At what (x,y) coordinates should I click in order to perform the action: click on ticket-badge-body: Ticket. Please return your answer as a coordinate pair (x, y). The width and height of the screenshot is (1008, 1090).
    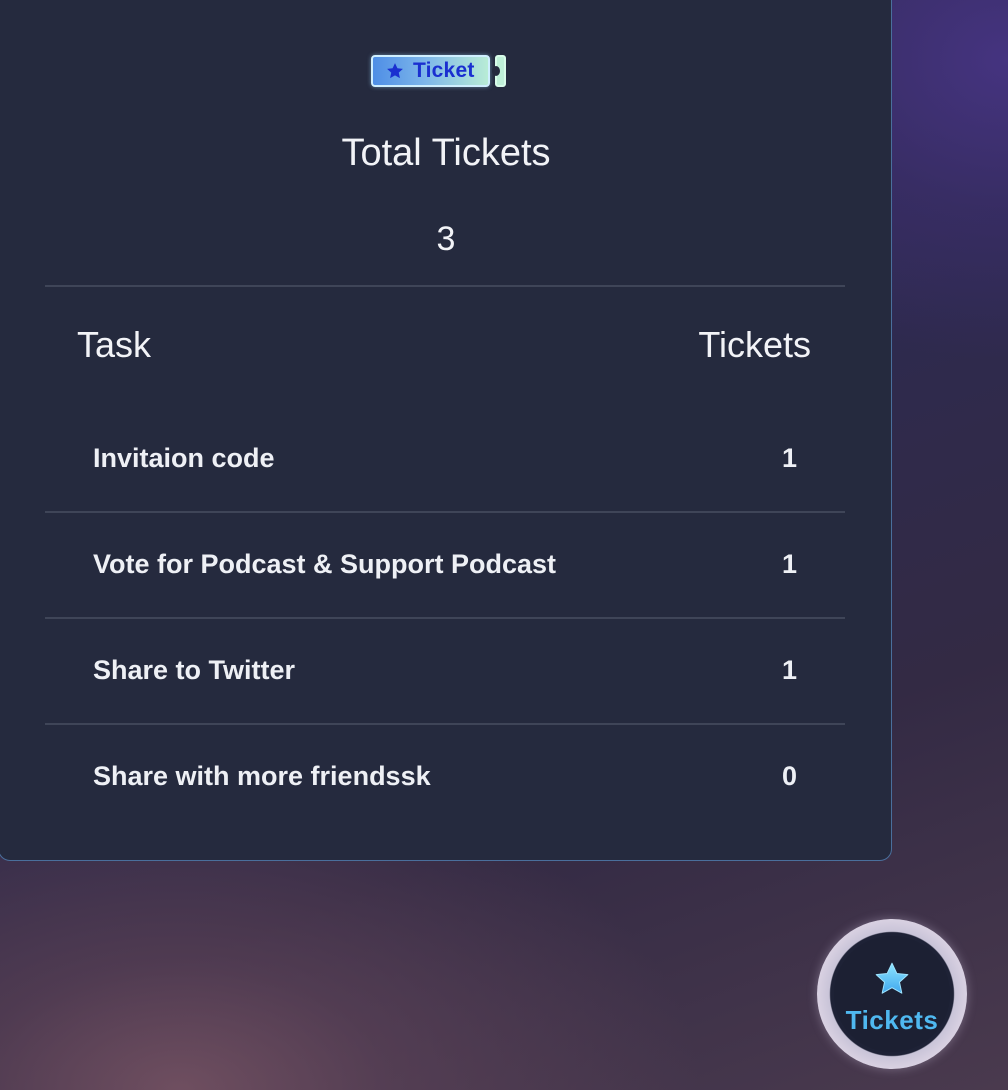
    Looking at the image, I should click on (430, 71).